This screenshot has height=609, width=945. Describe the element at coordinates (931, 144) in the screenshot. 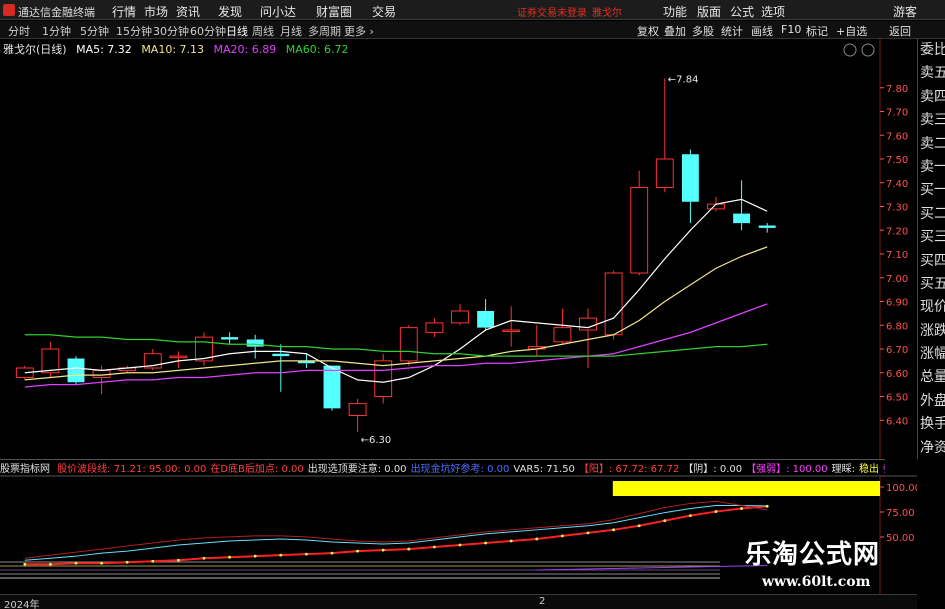

I see `quote-row-4: 卖二` at that location.